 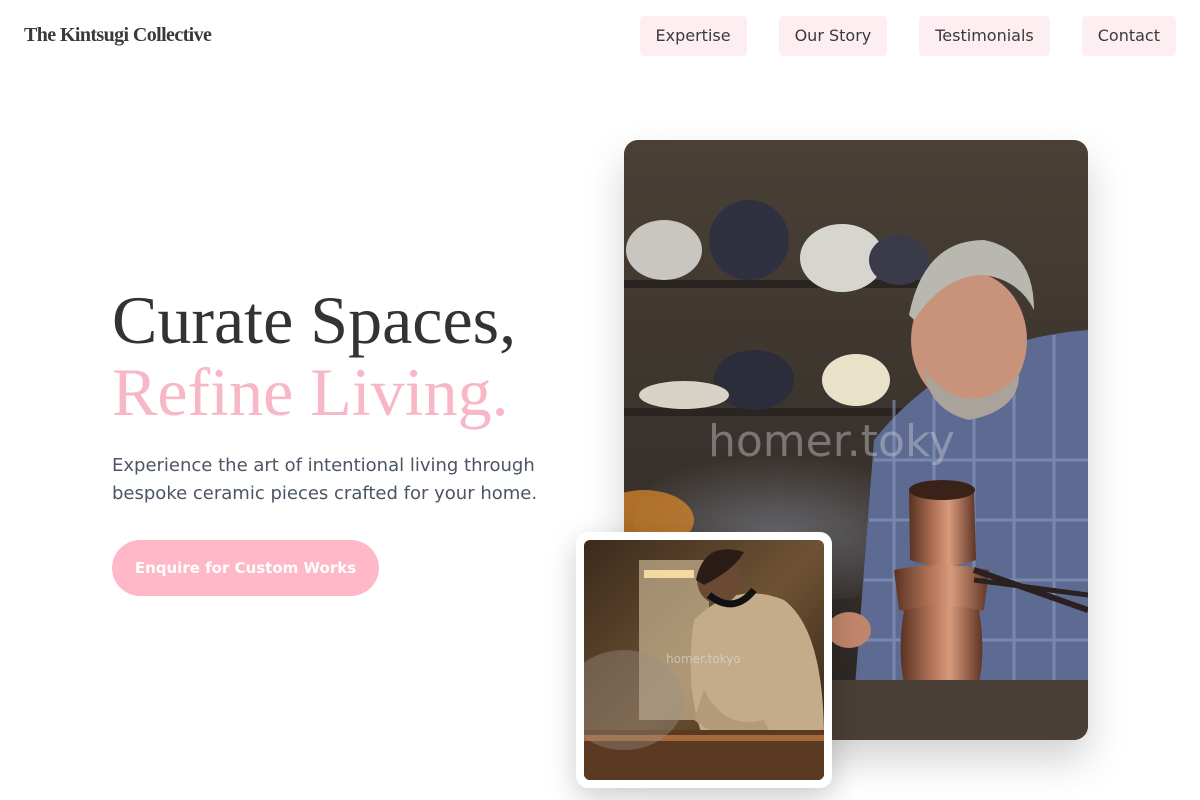 What do you see at coordinates (1128, 36) in the screenshot?
I see `nav-contact: Contact` at bounding box center [1128, 36].